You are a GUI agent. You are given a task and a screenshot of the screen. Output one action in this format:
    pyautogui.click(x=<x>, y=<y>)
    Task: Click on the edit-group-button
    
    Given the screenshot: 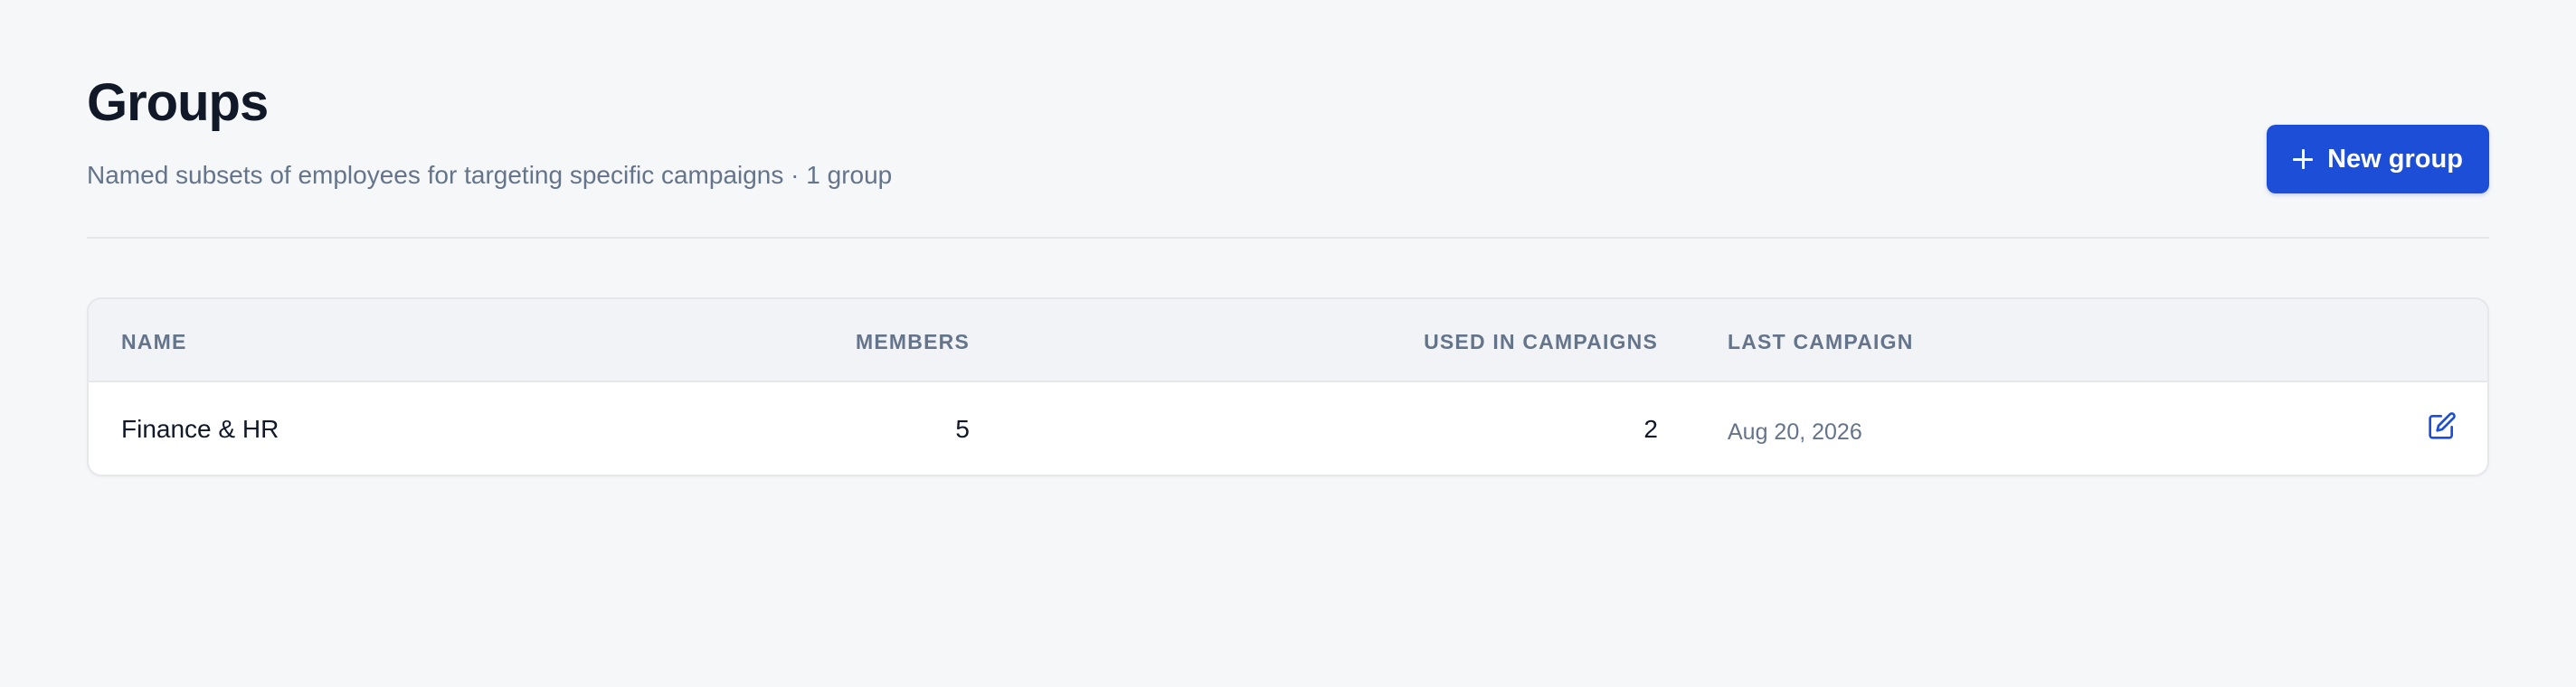 What is the action you would take?
    pyautogui.click(x=2443, y=425)
    